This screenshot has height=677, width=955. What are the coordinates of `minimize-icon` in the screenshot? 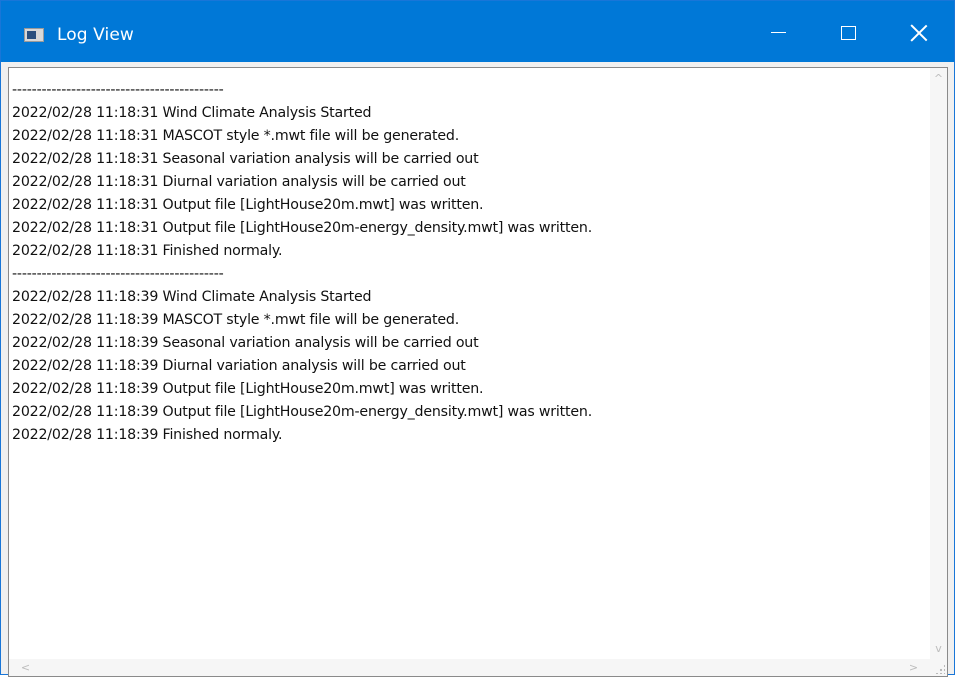 It's located at (778, 32).